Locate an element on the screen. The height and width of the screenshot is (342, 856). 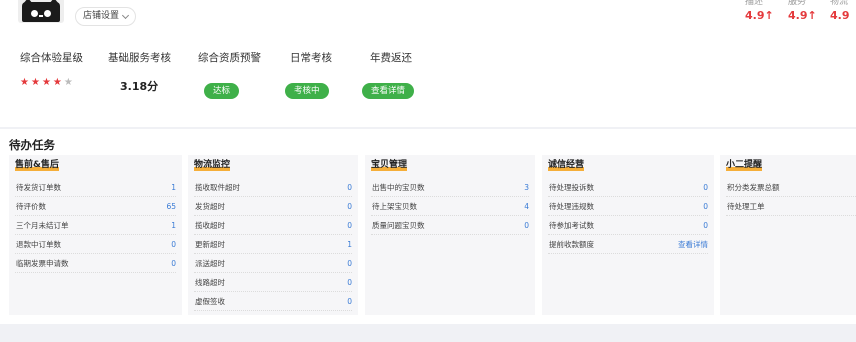
shop-settings-dropdown: 店铺设置 is located at coordinates (106, 16).